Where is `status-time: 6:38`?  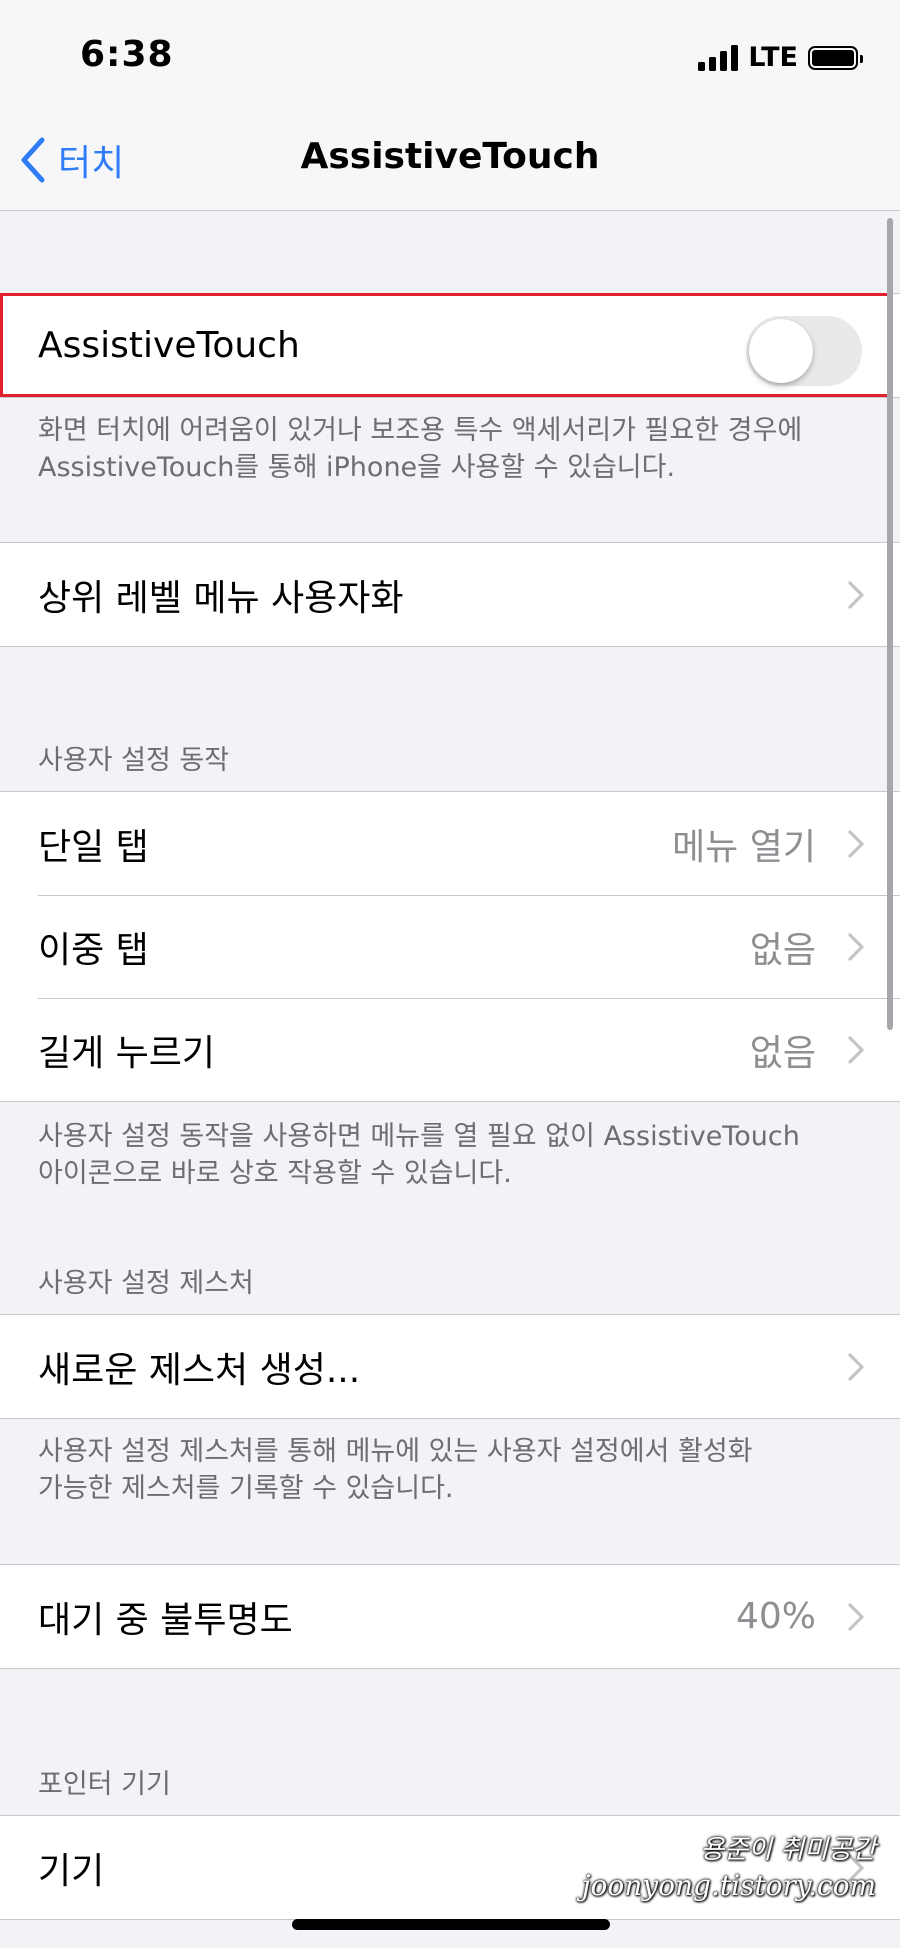
status-time: 6:38 is located at coordinates (127, 54).